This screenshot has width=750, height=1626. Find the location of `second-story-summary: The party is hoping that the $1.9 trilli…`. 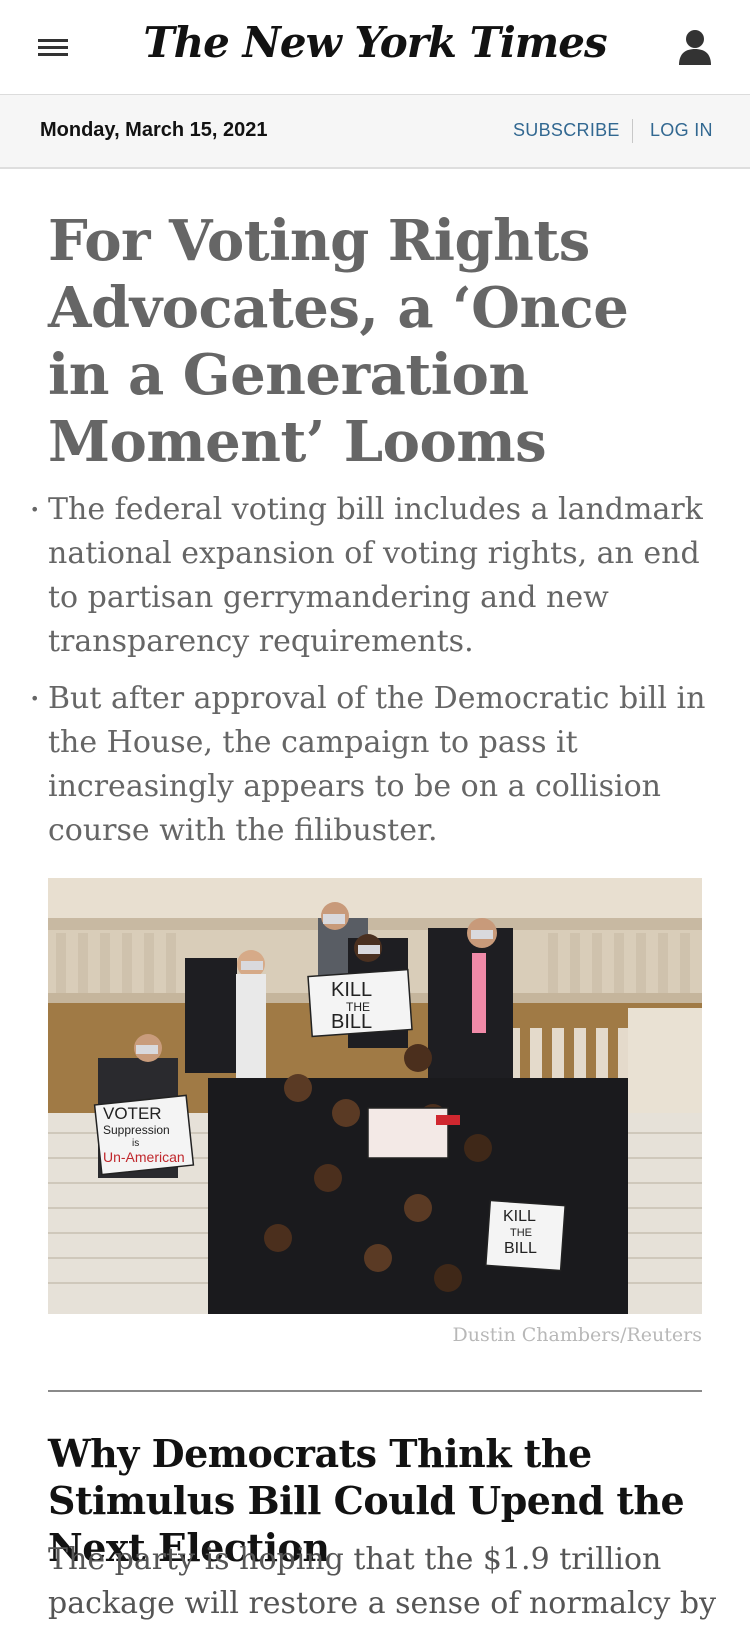

second-story-summary: The party is hoping that the $1.9 trilli… is located at coordinates (382, 1581).